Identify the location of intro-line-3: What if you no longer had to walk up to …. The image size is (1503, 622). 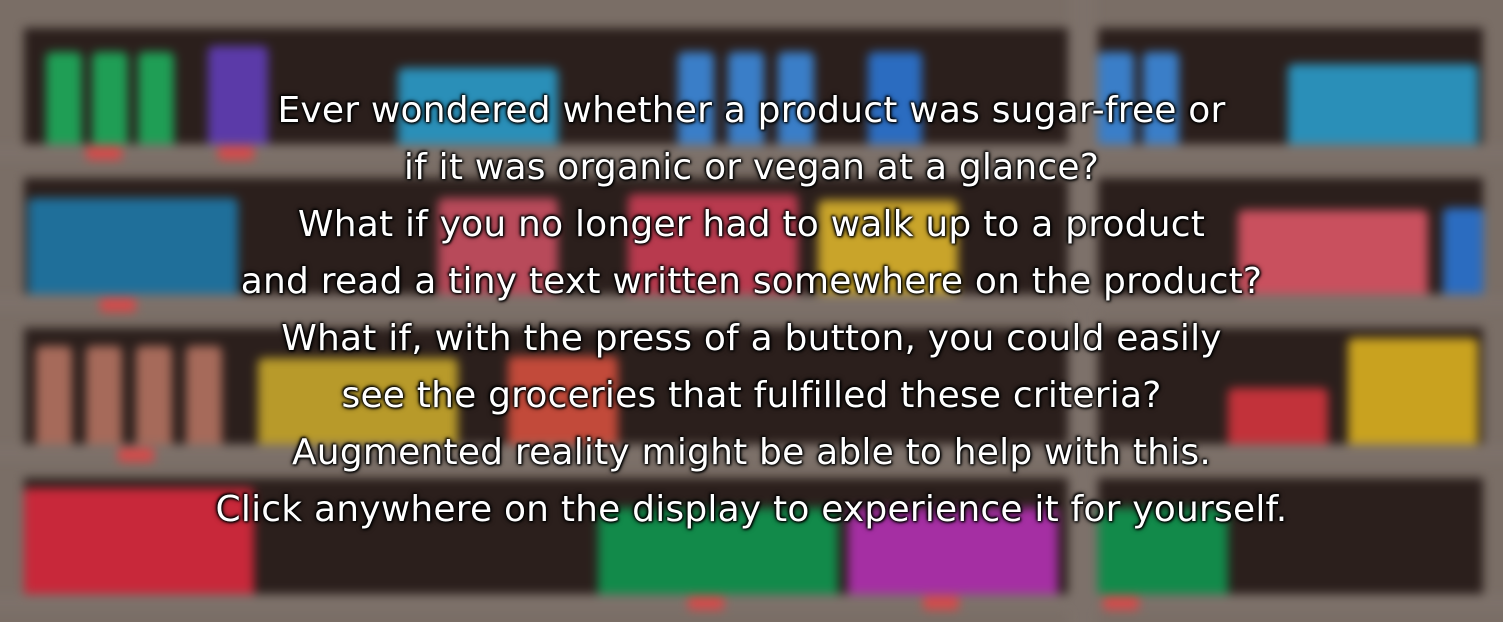
(751, 224).